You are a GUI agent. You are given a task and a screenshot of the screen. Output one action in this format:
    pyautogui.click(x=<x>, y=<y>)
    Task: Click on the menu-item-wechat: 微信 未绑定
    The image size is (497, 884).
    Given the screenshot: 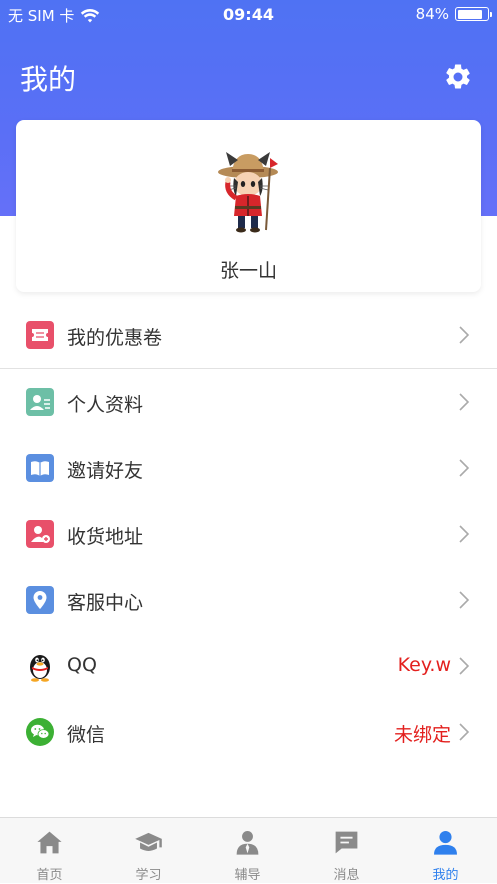 What is the action you would take?
    pyautogui.click(x=248, y=732)
    